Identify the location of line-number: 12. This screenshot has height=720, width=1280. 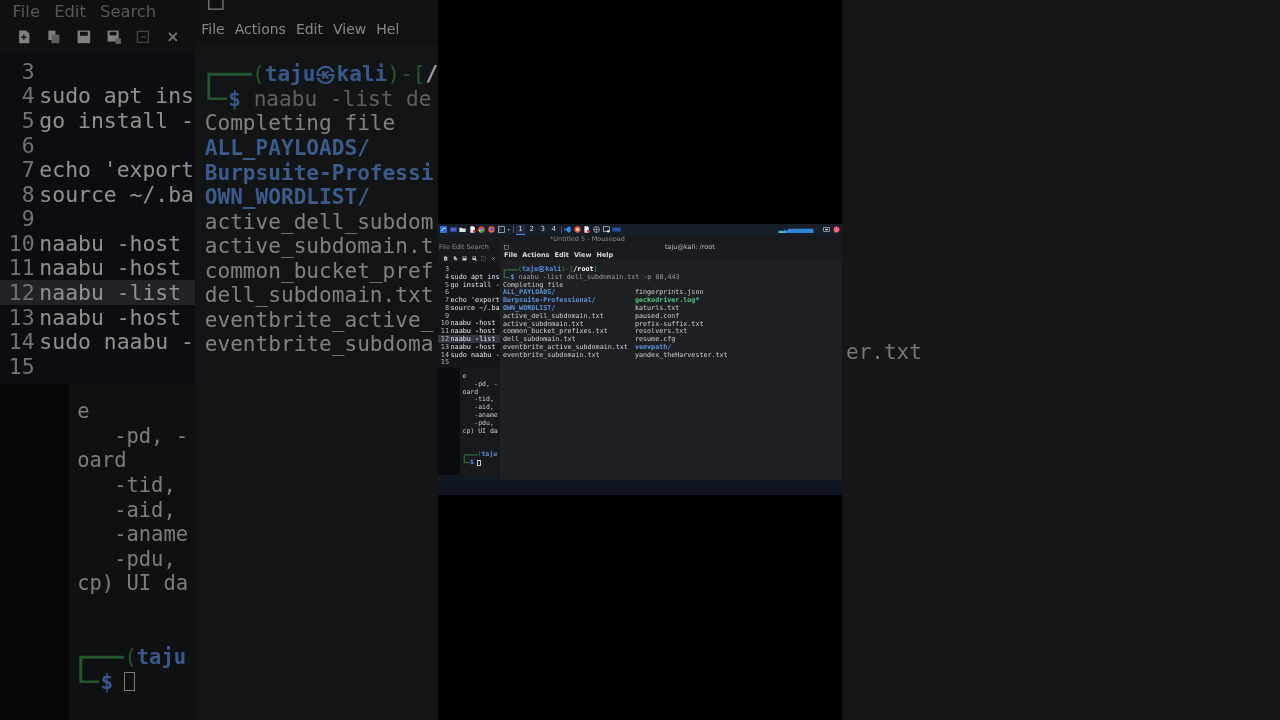
(21, 292).